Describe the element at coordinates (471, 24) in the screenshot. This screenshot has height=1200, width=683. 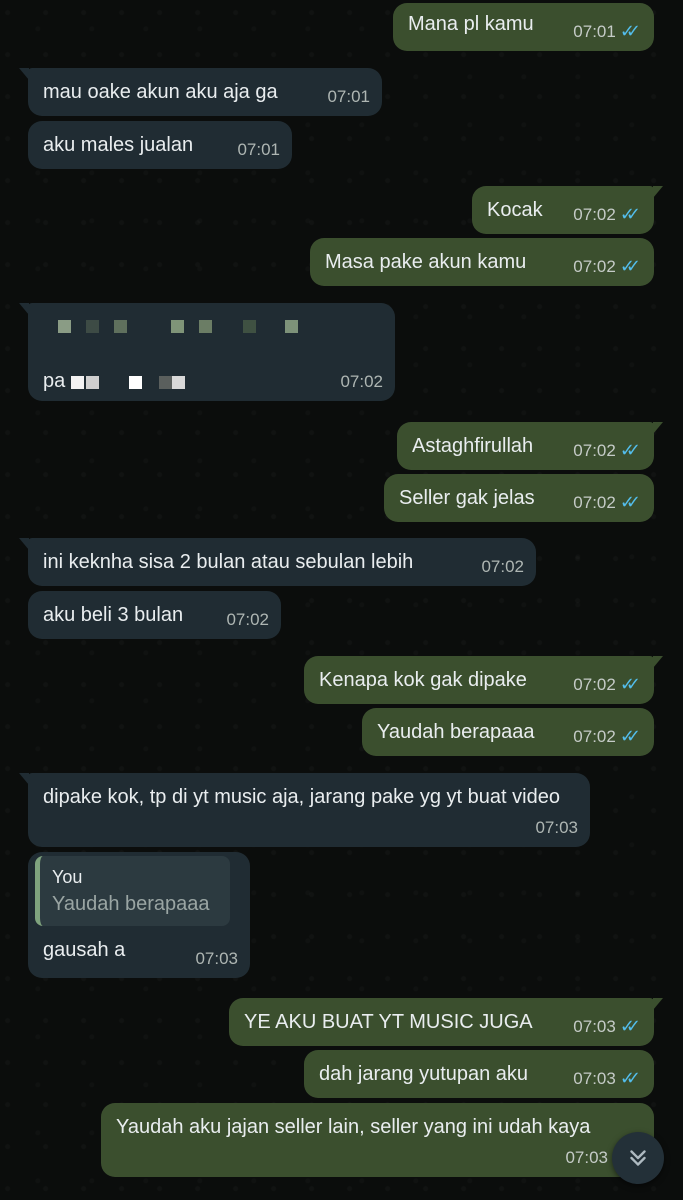
I see `message-text: Mana pl kamu` at that location.